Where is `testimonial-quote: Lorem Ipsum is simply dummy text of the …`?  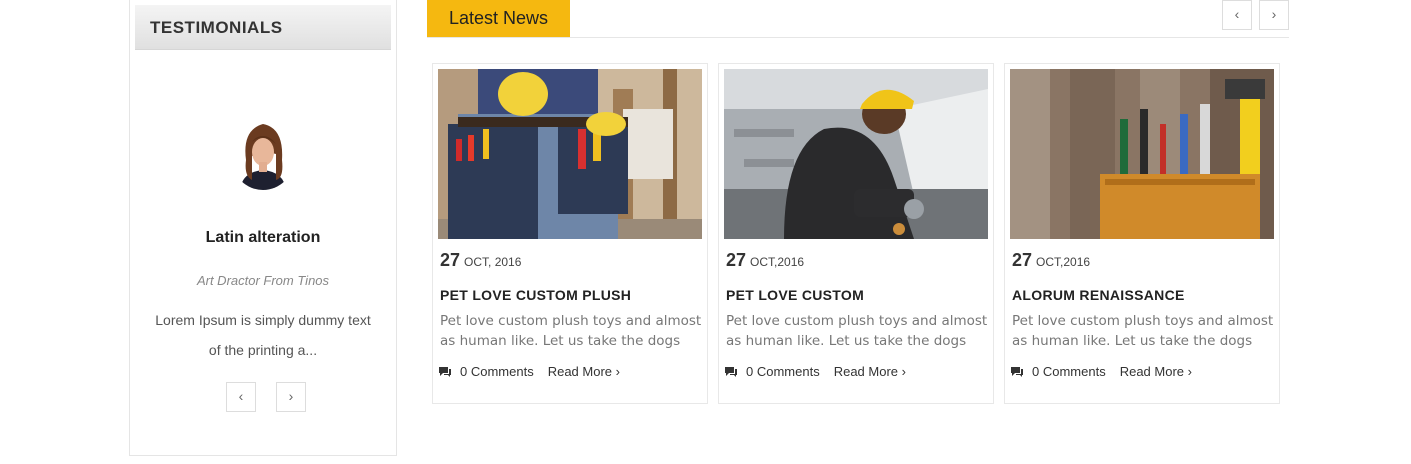 testimonial-quote: Lorem Ipsum is simply dummy text of the … is located at coordinates (263, 335).